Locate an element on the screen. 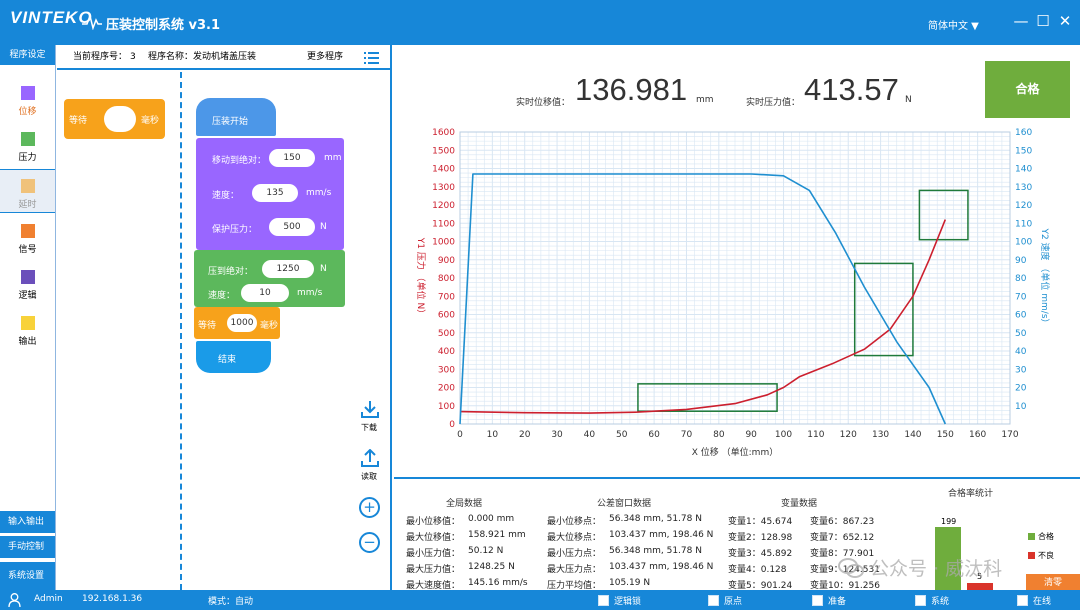  variable-data-title: 变量数据 is located at coordinates (799, 504).